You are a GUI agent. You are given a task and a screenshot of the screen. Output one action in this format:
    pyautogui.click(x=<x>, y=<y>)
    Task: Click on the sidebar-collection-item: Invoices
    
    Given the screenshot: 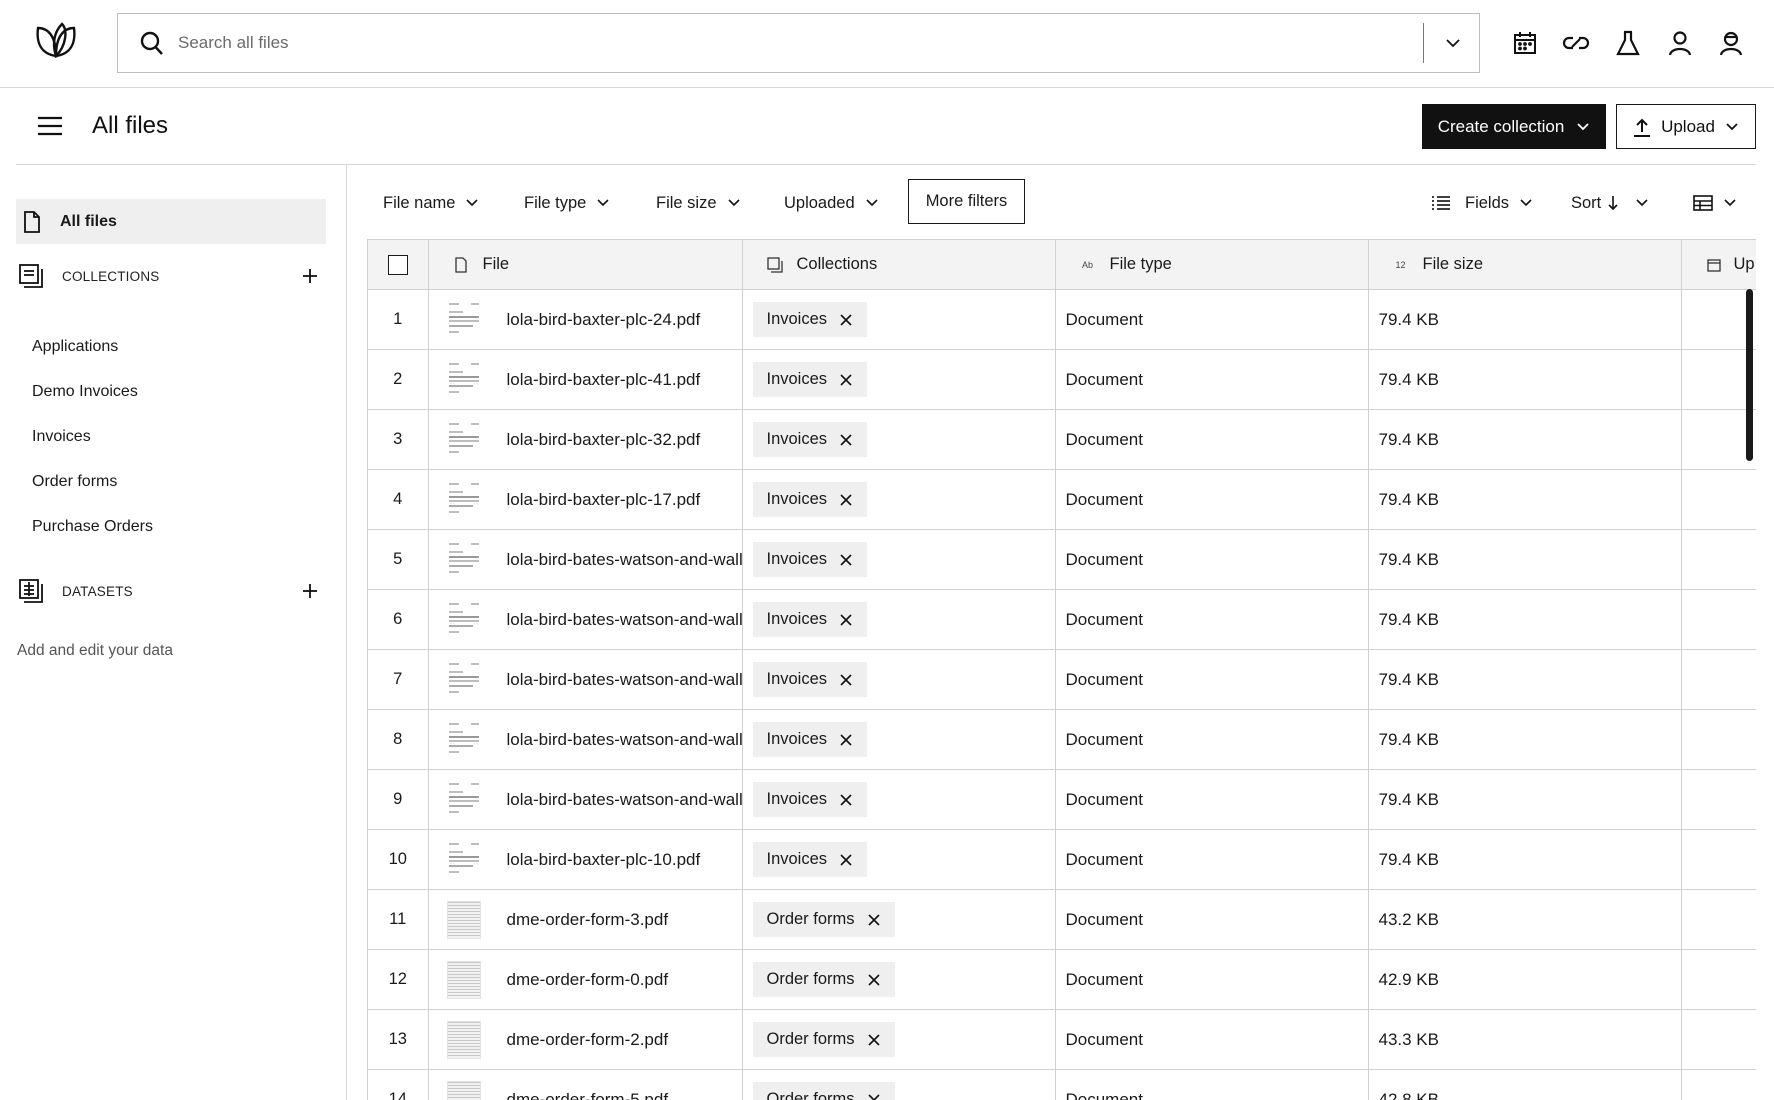 What is the action you would take?
    pyautogui.click(x=61, y=437)
    